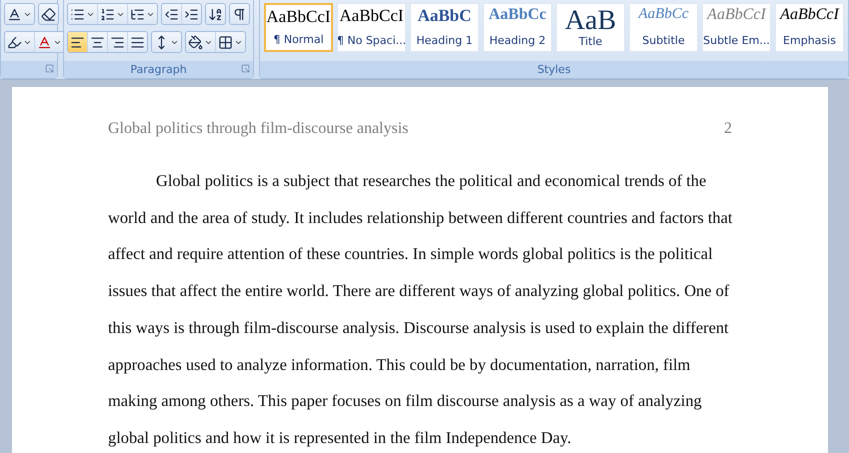 Image resolution: width=849 pixels, height=453 pixels. I want to click on justify-icon, so click(137, 42).